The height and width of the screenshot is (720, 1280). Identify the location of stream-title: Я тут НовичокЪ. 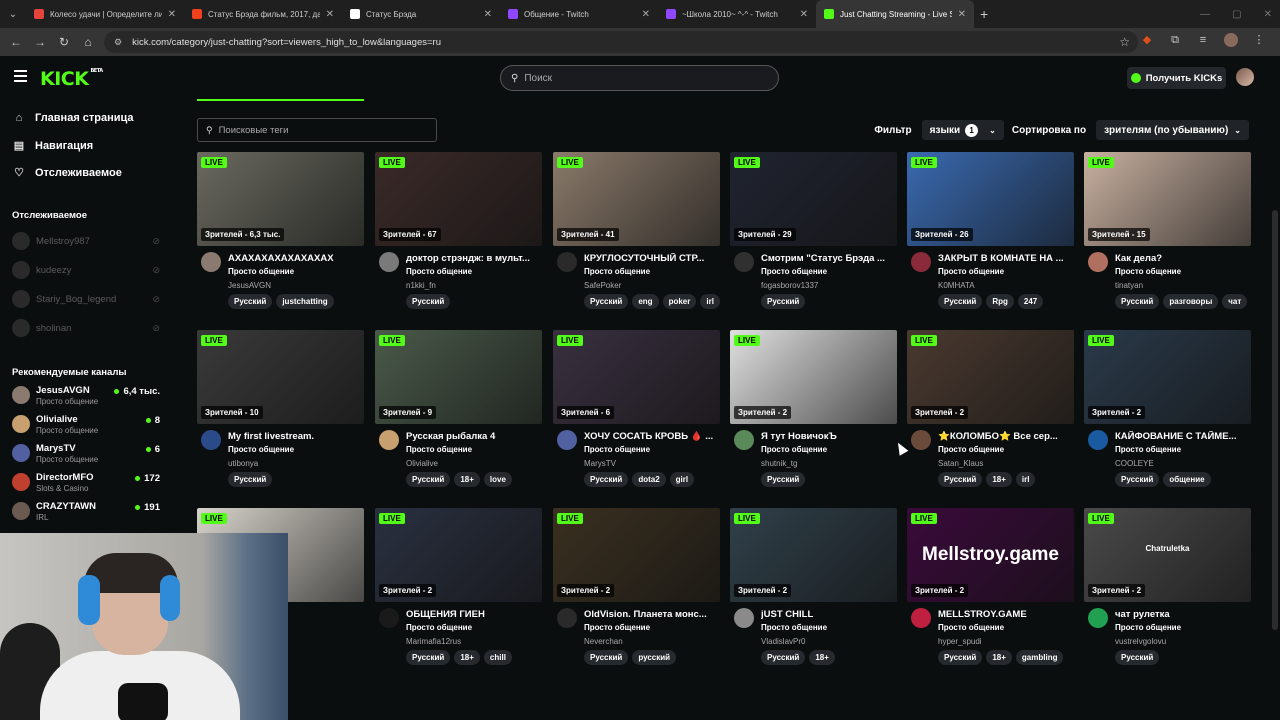
(829, 436).